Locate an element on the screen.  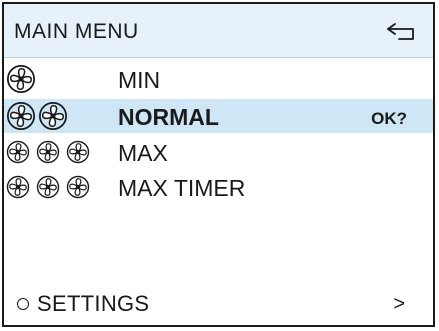
menu-item-label: MAX is located at coordinates (143, 153).